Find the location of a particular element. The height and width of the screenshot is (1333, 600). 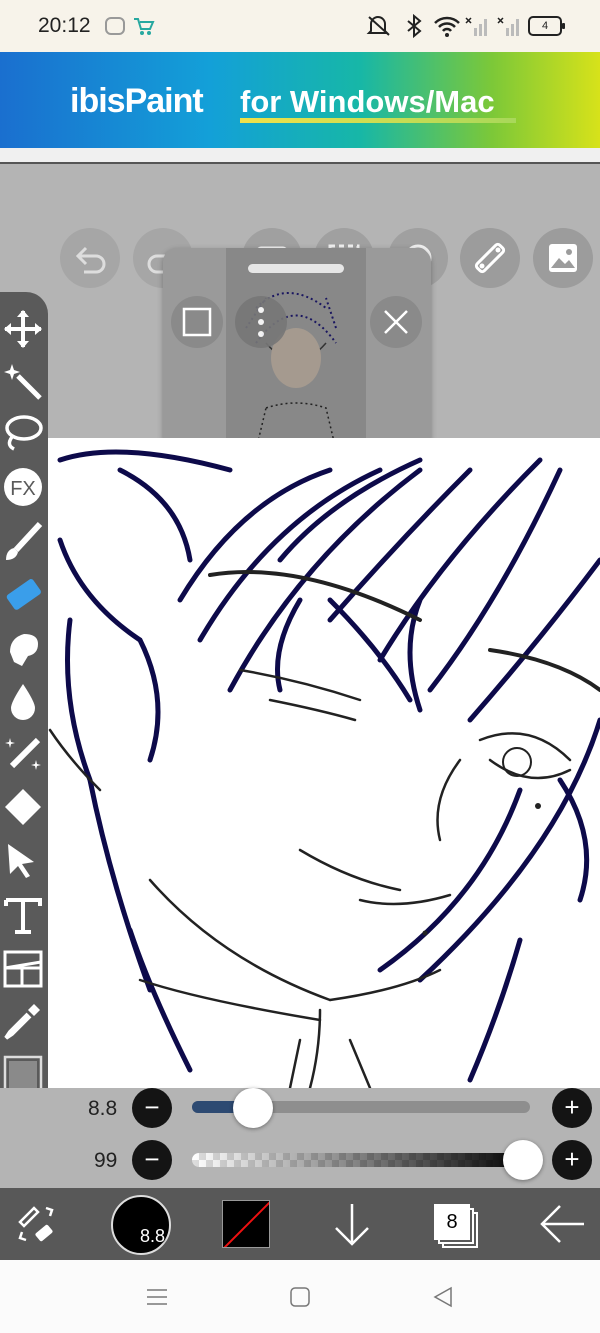

undo-button is located at coordinates (90, 258).